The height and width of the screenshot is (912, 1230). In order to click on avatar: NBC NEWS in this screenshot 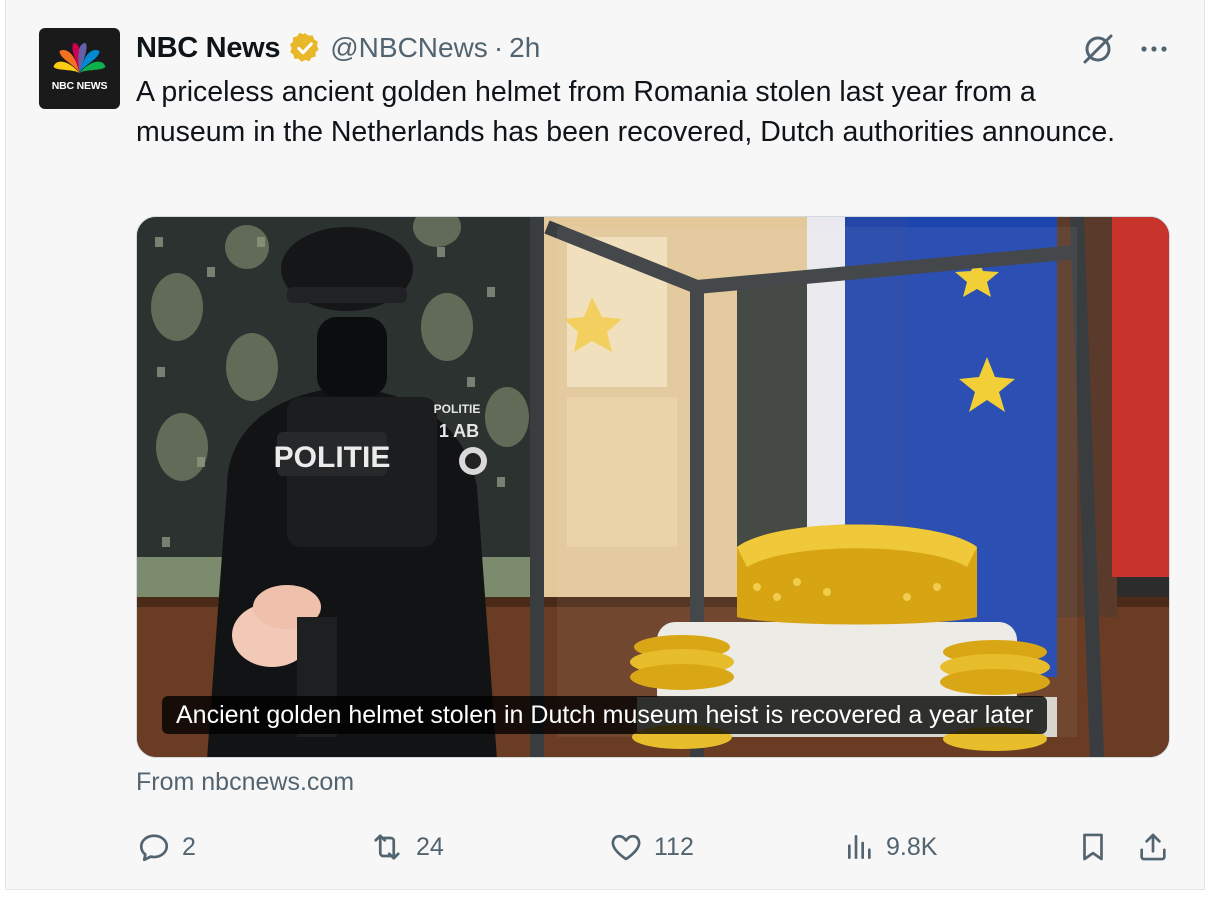, I will do `click(79, 68)`.